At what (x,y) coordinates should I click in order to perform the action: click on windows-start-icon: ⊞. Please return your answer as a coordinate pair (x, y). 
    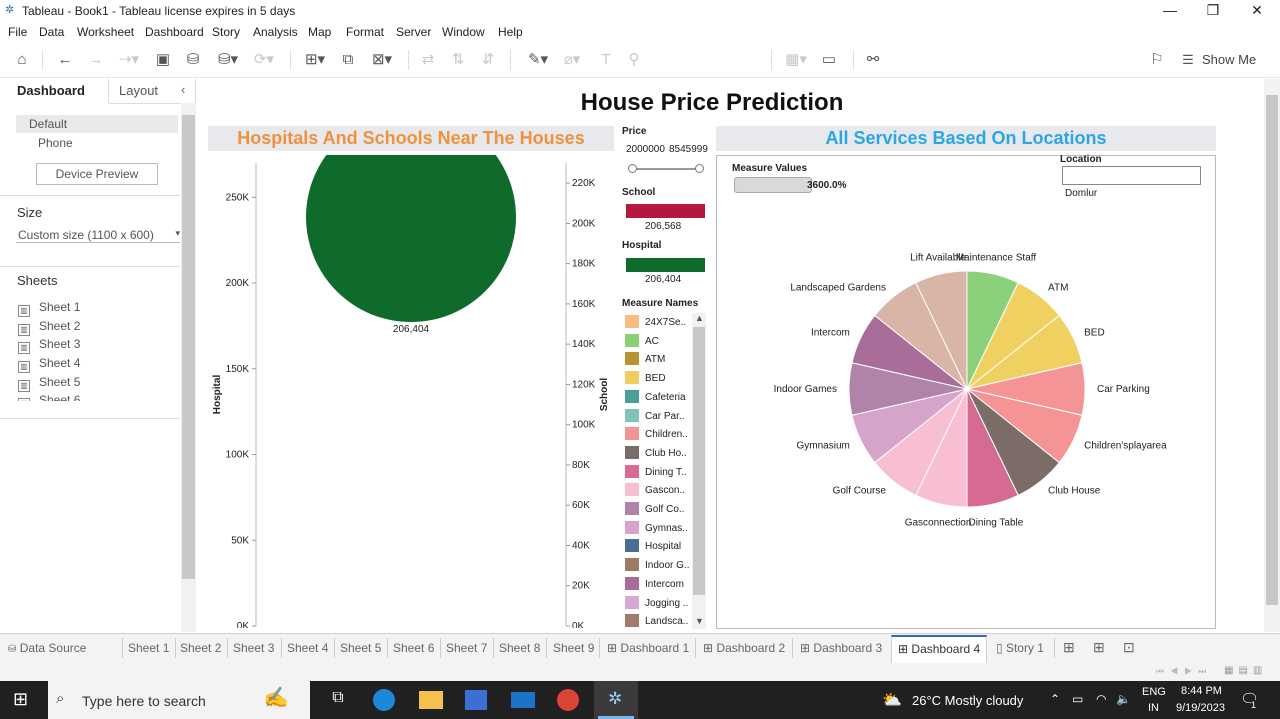
    Looking at the image, I should click on (20, 699).